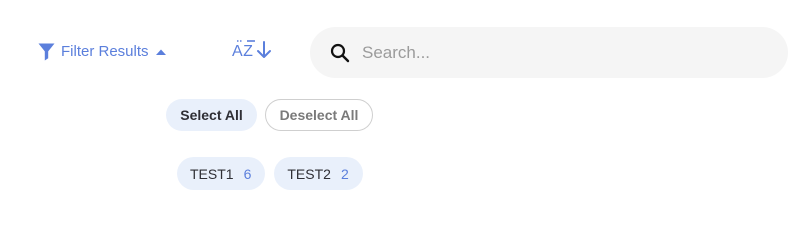 The width and height of the screenshot is (800, 240). Describe the element at coordinates (340, 53) in the screenshot. I see `search-icon` at that location.